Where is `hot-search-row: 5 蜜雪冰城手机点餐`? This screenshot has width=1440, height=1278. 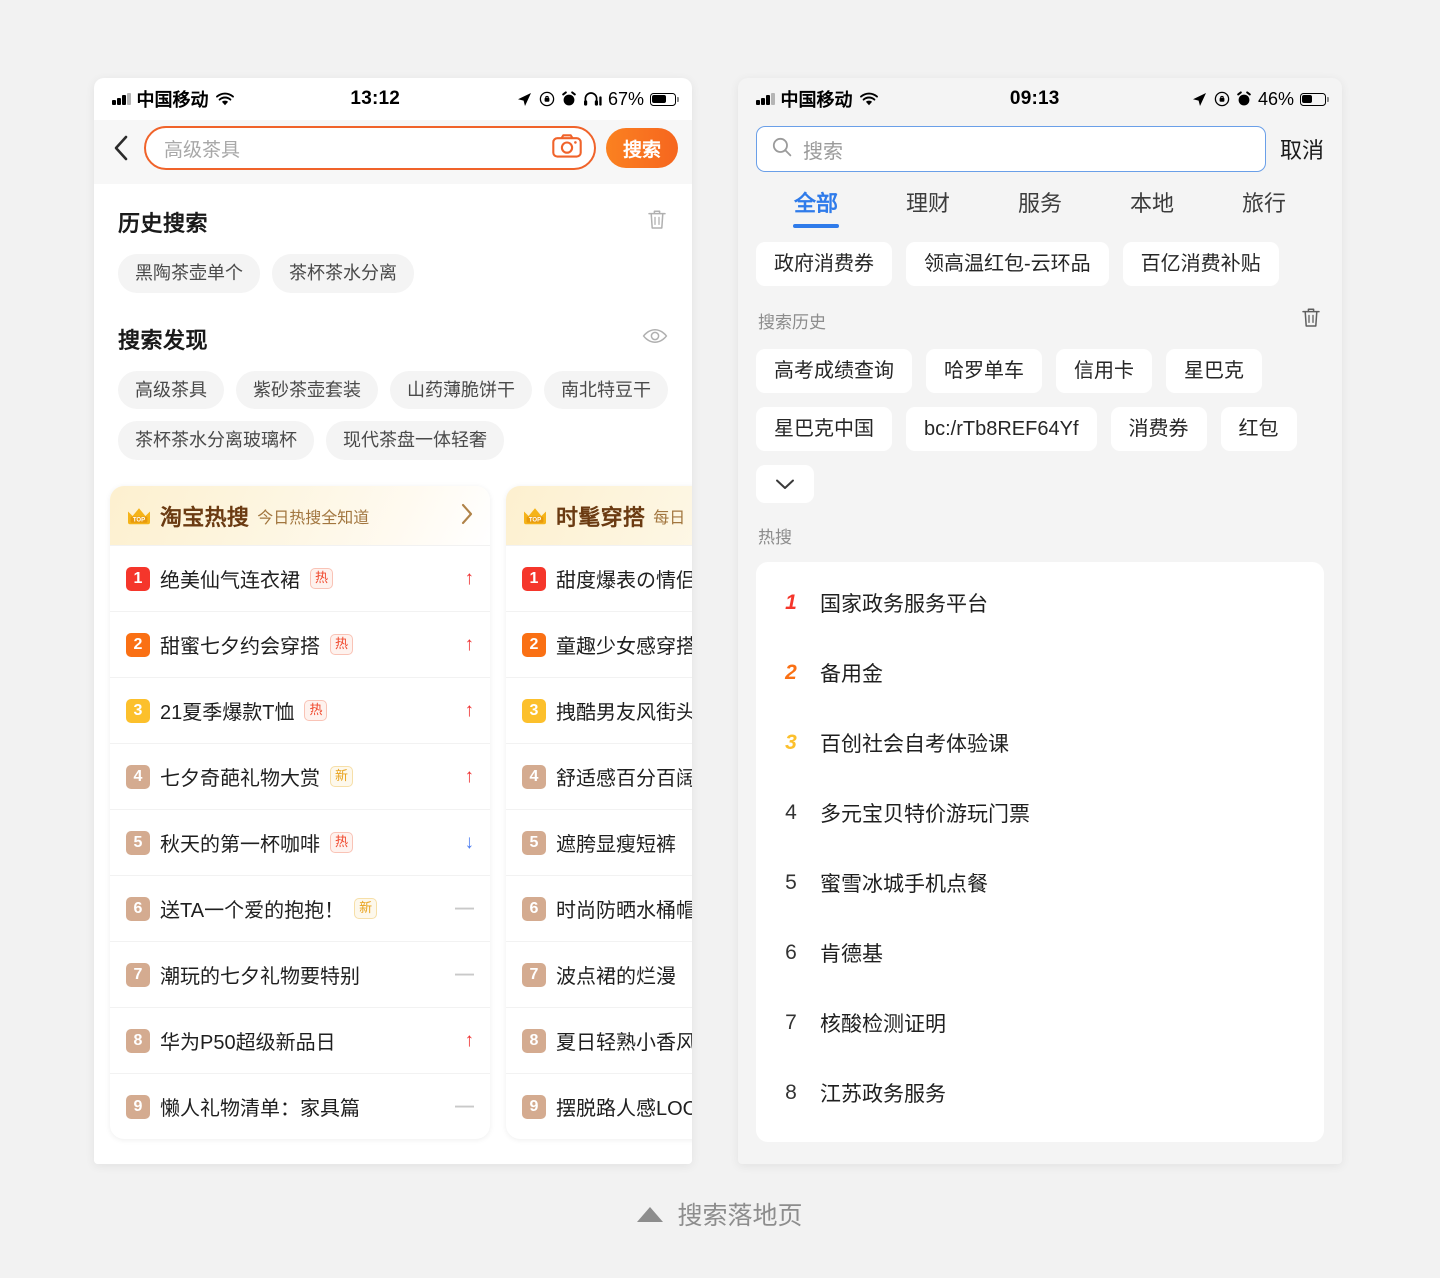
hot-search-row: 5 蜜雪冰城手机点餐 is located at coordinates (1040, 883).